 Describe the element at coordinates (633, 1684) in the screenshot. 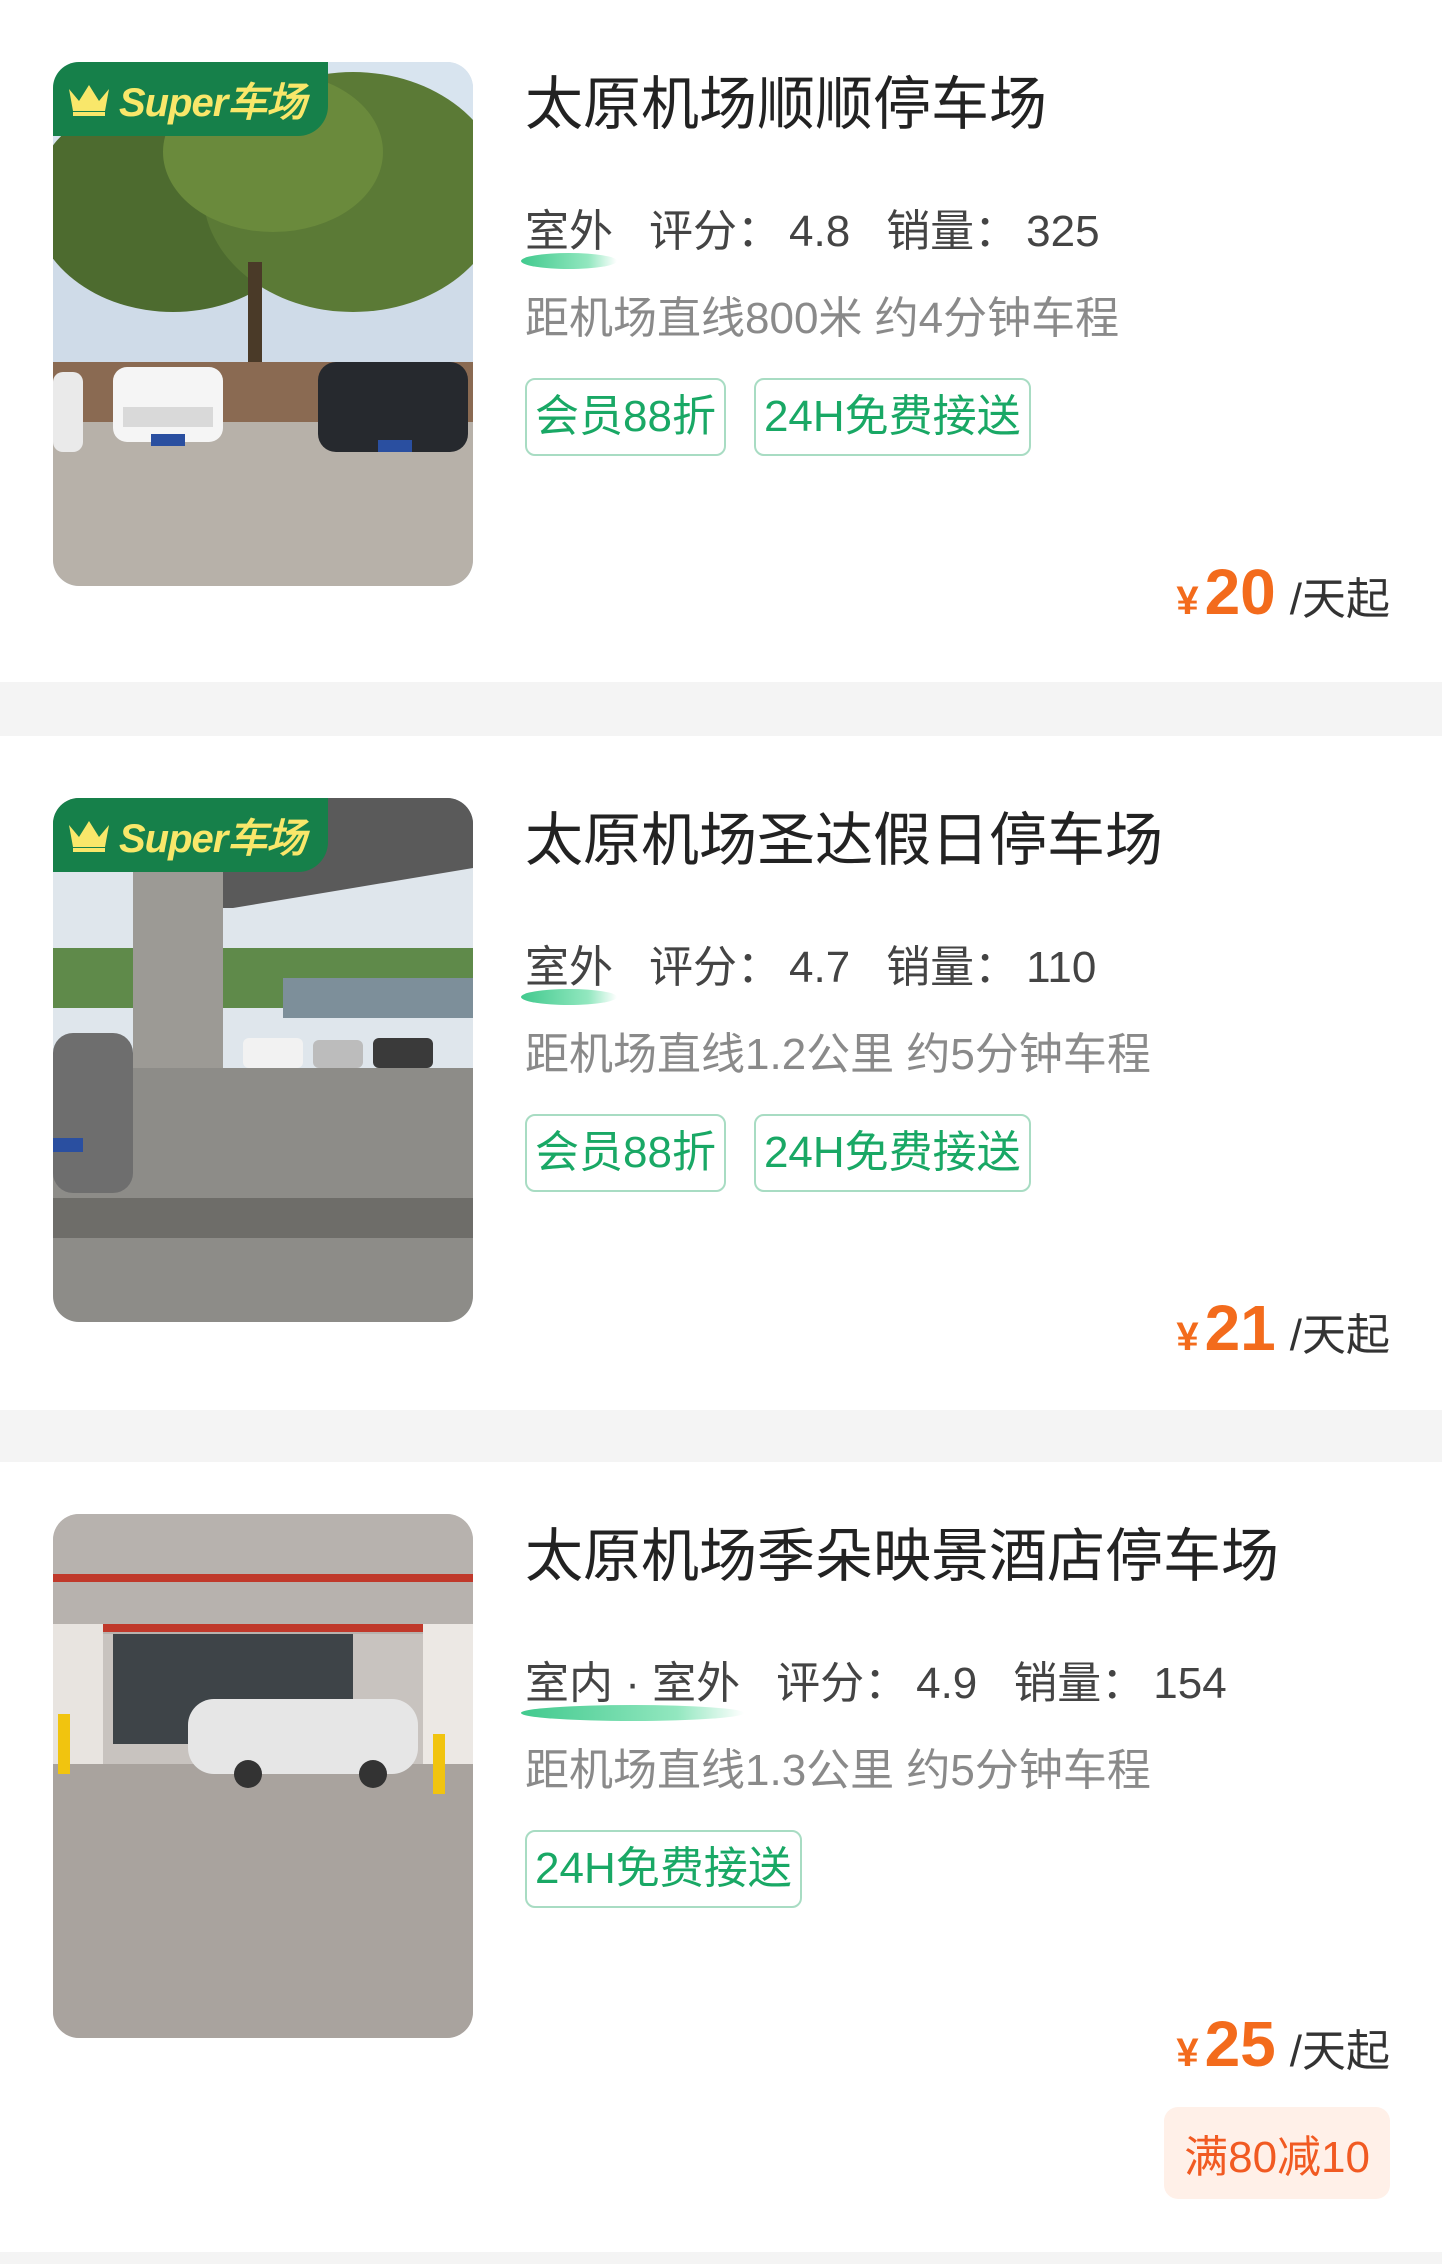

I see `environment-tag: 室内 · 室外` at that location.